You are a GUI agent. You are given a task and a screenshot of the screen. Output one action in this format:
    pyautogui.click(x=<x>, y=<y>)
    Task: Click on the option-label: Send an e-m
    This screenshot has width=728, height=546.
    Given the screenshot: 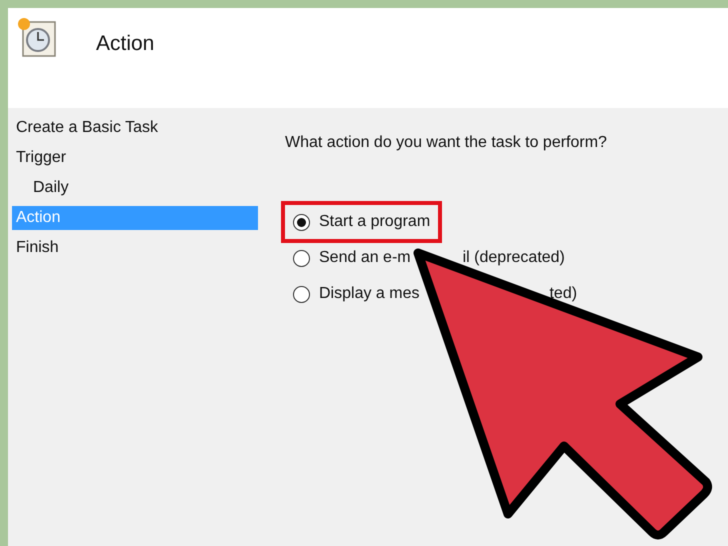 What is the action you would take?
    pyautogui.click(x=365, y=258)
    